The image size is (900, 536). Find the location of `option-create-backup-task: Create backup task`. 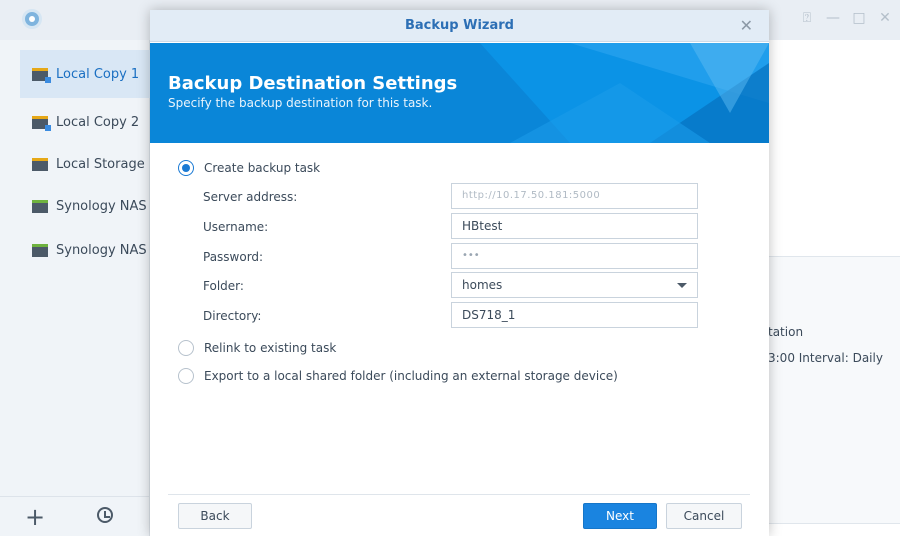

option-create-backup-task: Create backup task is located at coordinates (249, 168).